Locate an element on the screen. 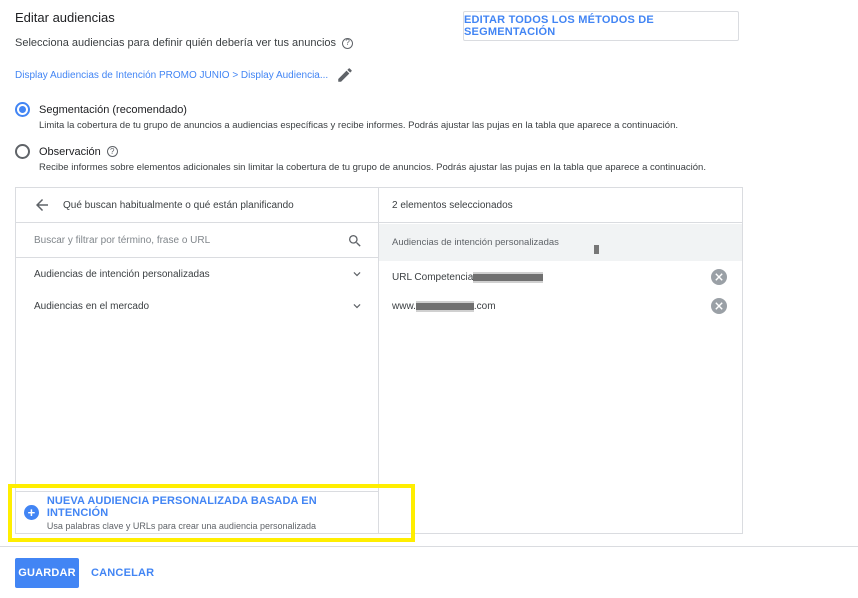 This screenshot has width=858, height=598. cancel-button: CANCELAR is located at coordinates (122, 573).